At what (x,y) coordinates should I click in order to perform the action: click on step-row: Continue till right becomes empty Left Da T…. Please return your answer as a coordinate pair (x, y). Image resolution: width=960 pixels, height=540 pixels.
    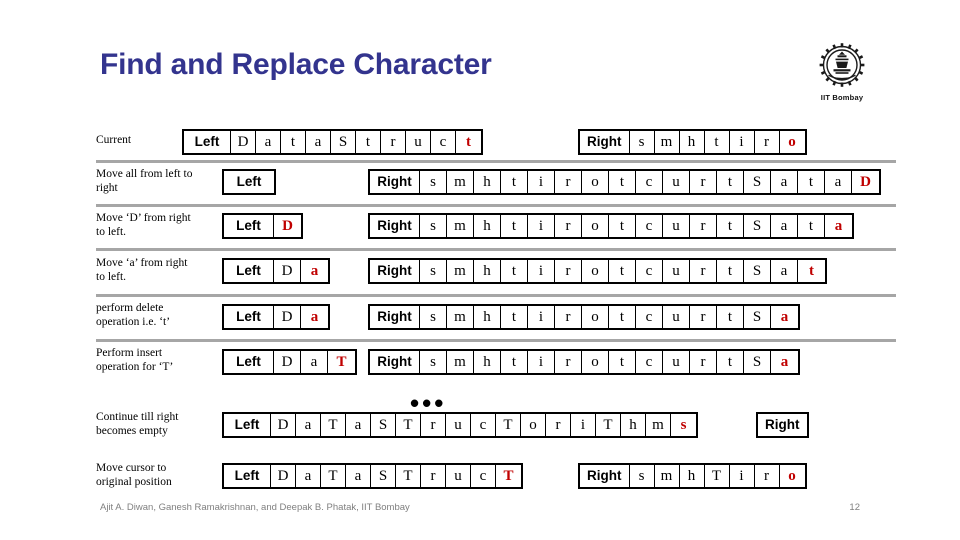
    Looking at the image, I should click on (496, 425).